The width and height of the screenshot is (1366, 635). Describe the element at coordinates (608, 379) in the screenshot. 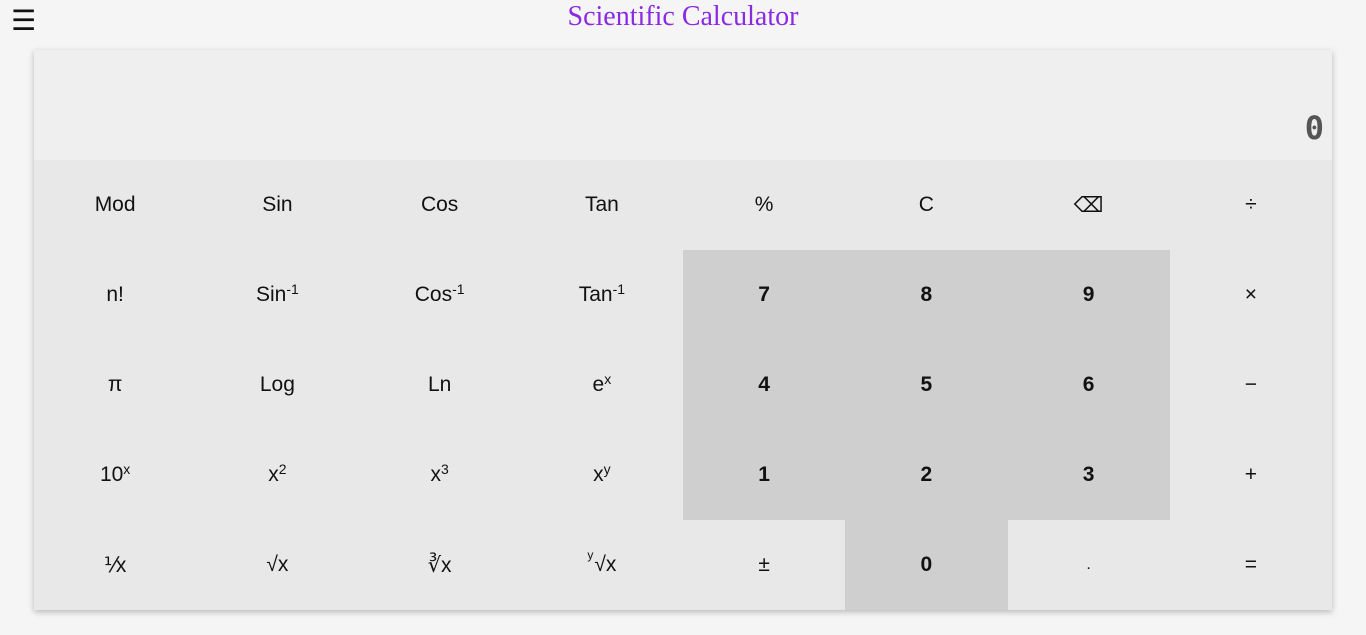

I see `exp-superscript: x` at that location.